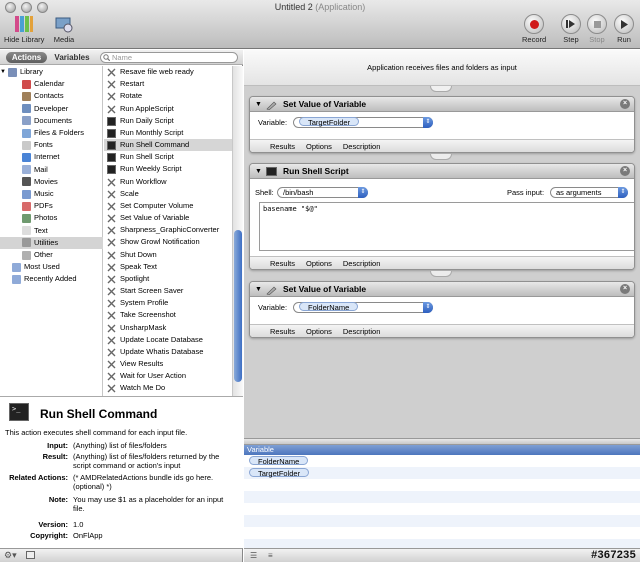  Describe the element at coordinates (168, 315) in the screenshot. I see `list-item: Take Screenshot` at that location.